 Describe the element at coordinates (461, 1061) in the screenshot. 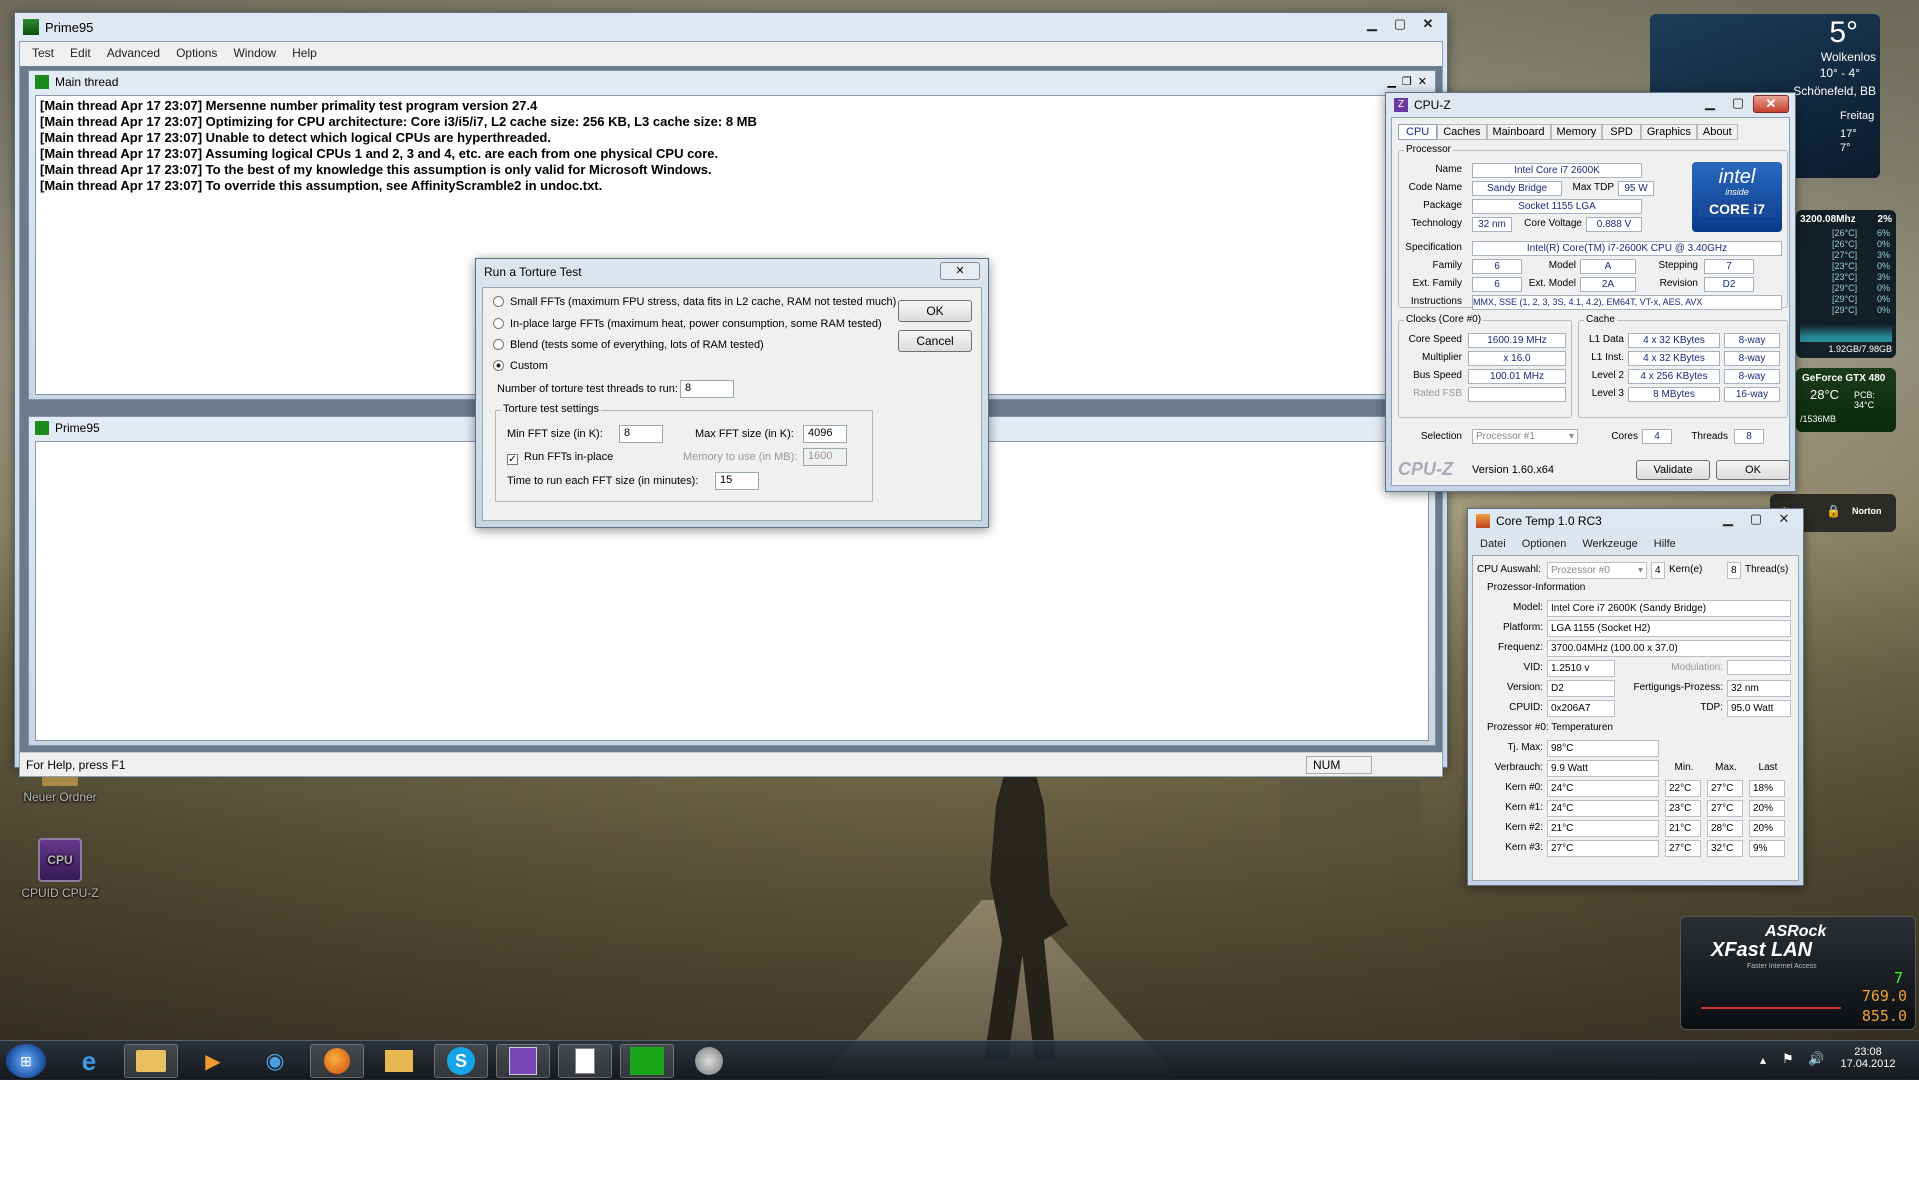

I see `taskbar-skype: S` at that location.